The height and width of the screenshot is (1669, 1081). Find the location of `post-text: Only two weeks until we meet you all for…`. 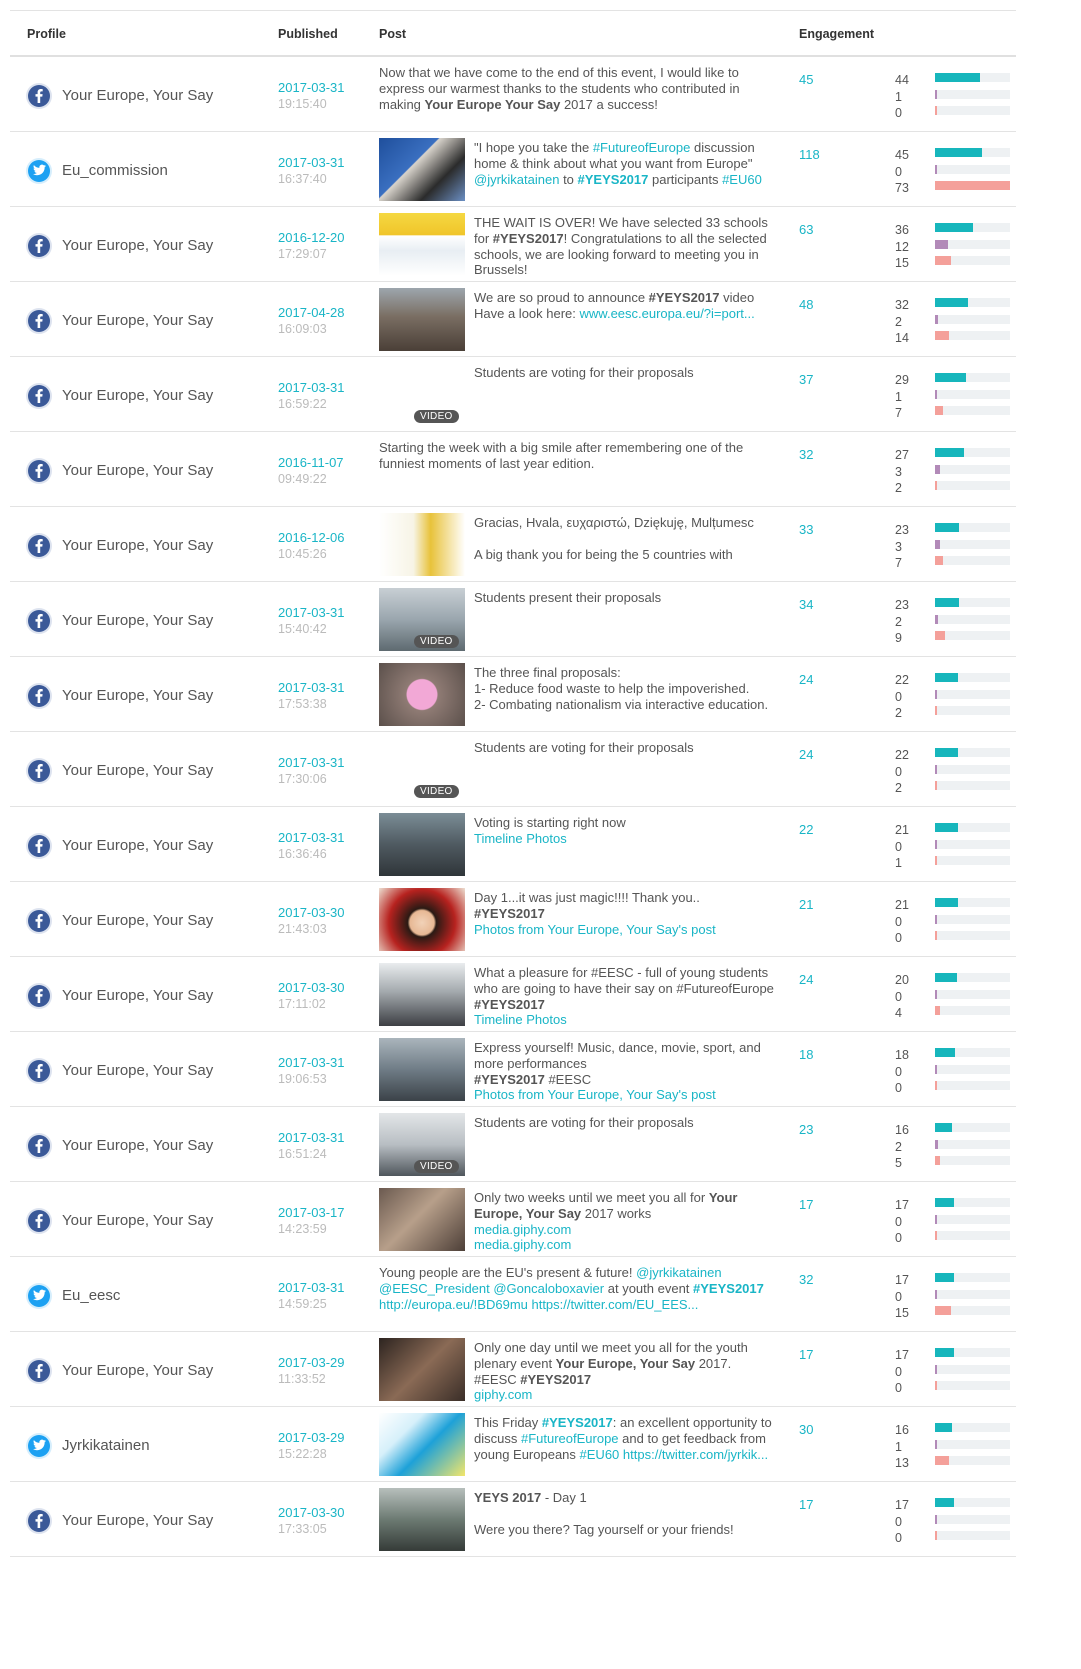

post-text: Only two weeks until we meet you all for… is located at coordinates (624, 1222).